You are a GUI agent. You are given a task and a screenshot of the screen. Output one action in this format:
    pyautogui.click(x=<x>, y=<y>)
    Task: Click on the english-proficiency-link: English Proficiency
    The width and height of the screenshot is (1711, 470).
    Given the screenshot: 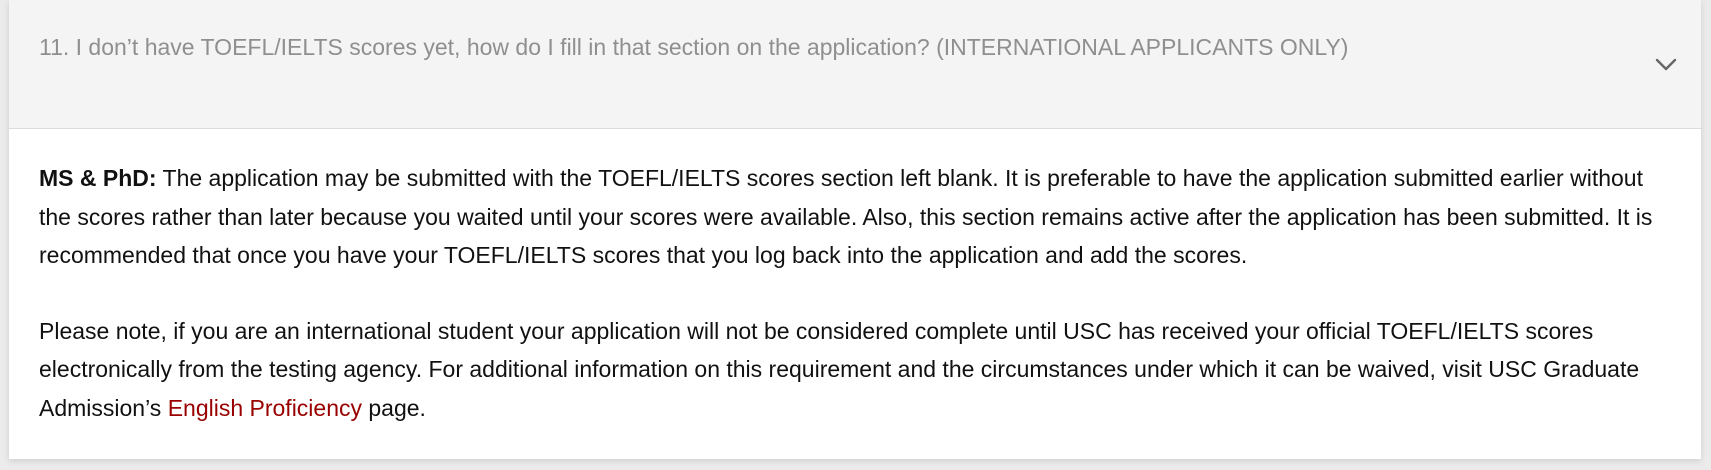 What is the action you would take?
    pyautogui.click(x=265, y=408)
    